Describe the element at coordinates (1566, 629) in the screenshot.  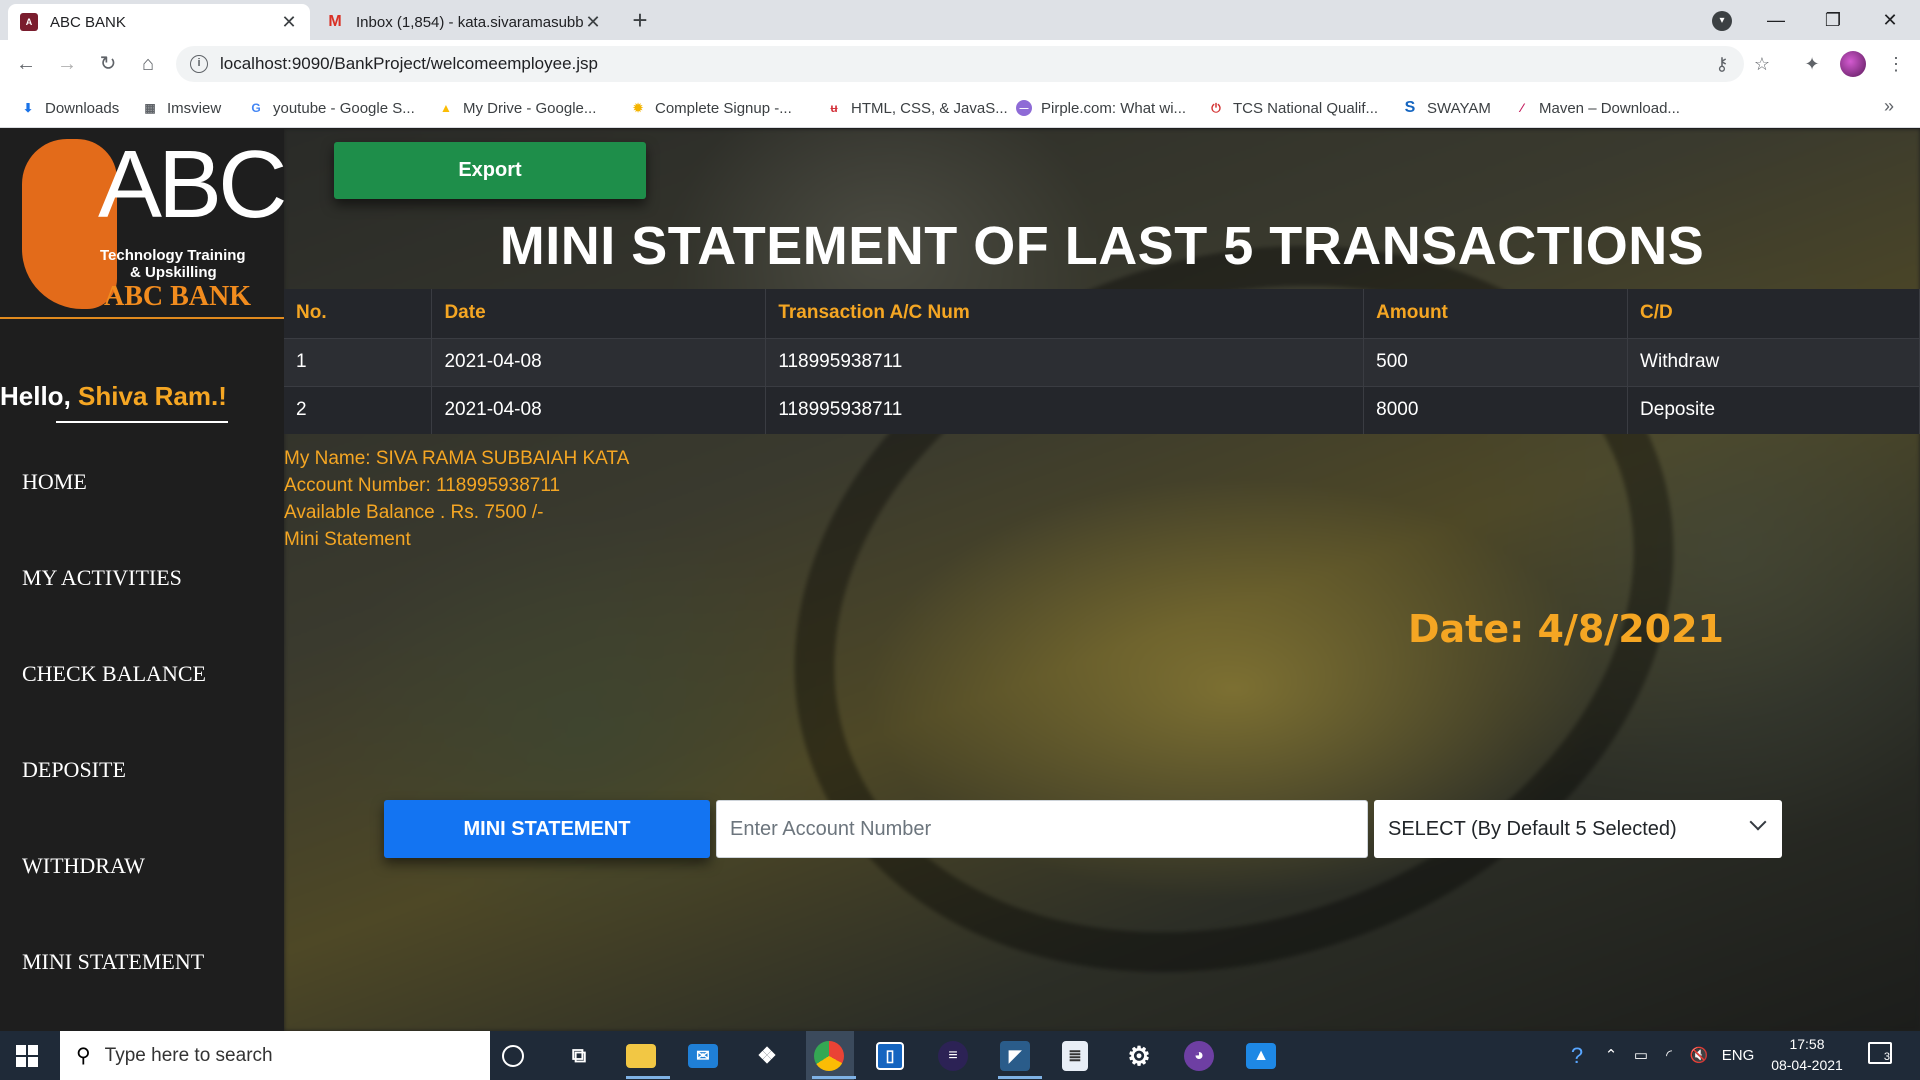
I see `current-date: Date: 4/8/2021` at that location.